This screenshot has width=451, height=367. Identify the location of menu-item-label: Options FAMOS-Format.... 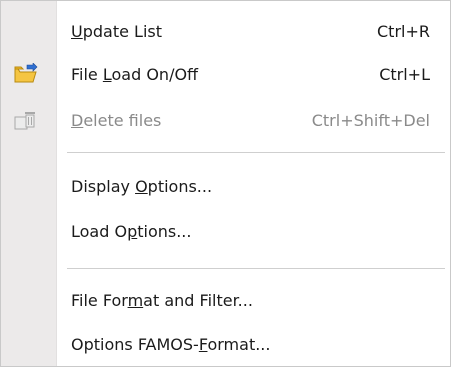
(171, 344).